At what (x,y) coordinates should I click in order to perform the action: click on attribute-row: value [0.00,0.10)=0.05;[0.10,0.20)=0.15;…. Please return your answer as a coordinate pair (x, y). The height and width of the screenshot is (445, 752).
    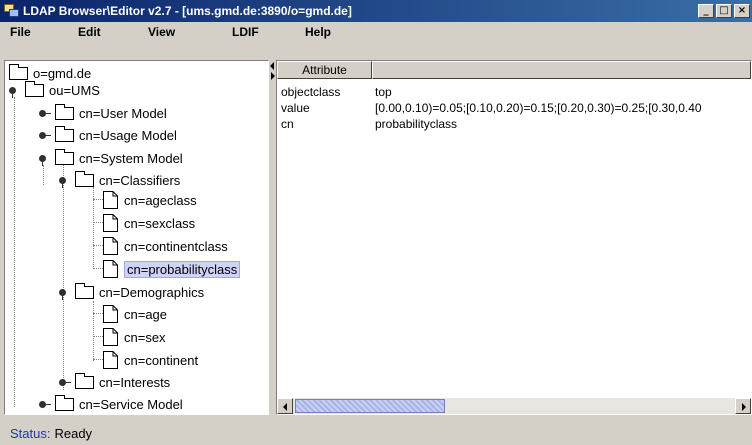
    Looking at the image, I should click on (516, 109).